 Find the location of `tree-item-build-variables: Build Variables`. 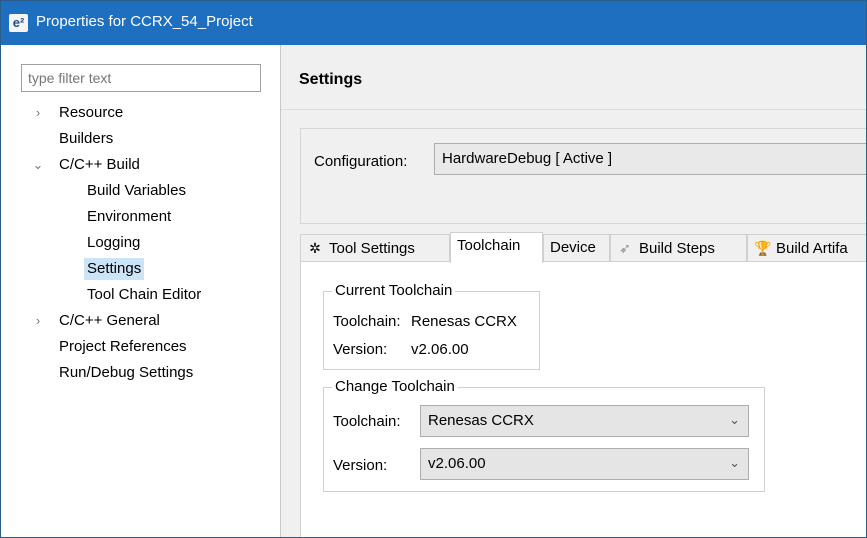

tree-item-build-variables: Build Variables is located at coordinates (136, 191).